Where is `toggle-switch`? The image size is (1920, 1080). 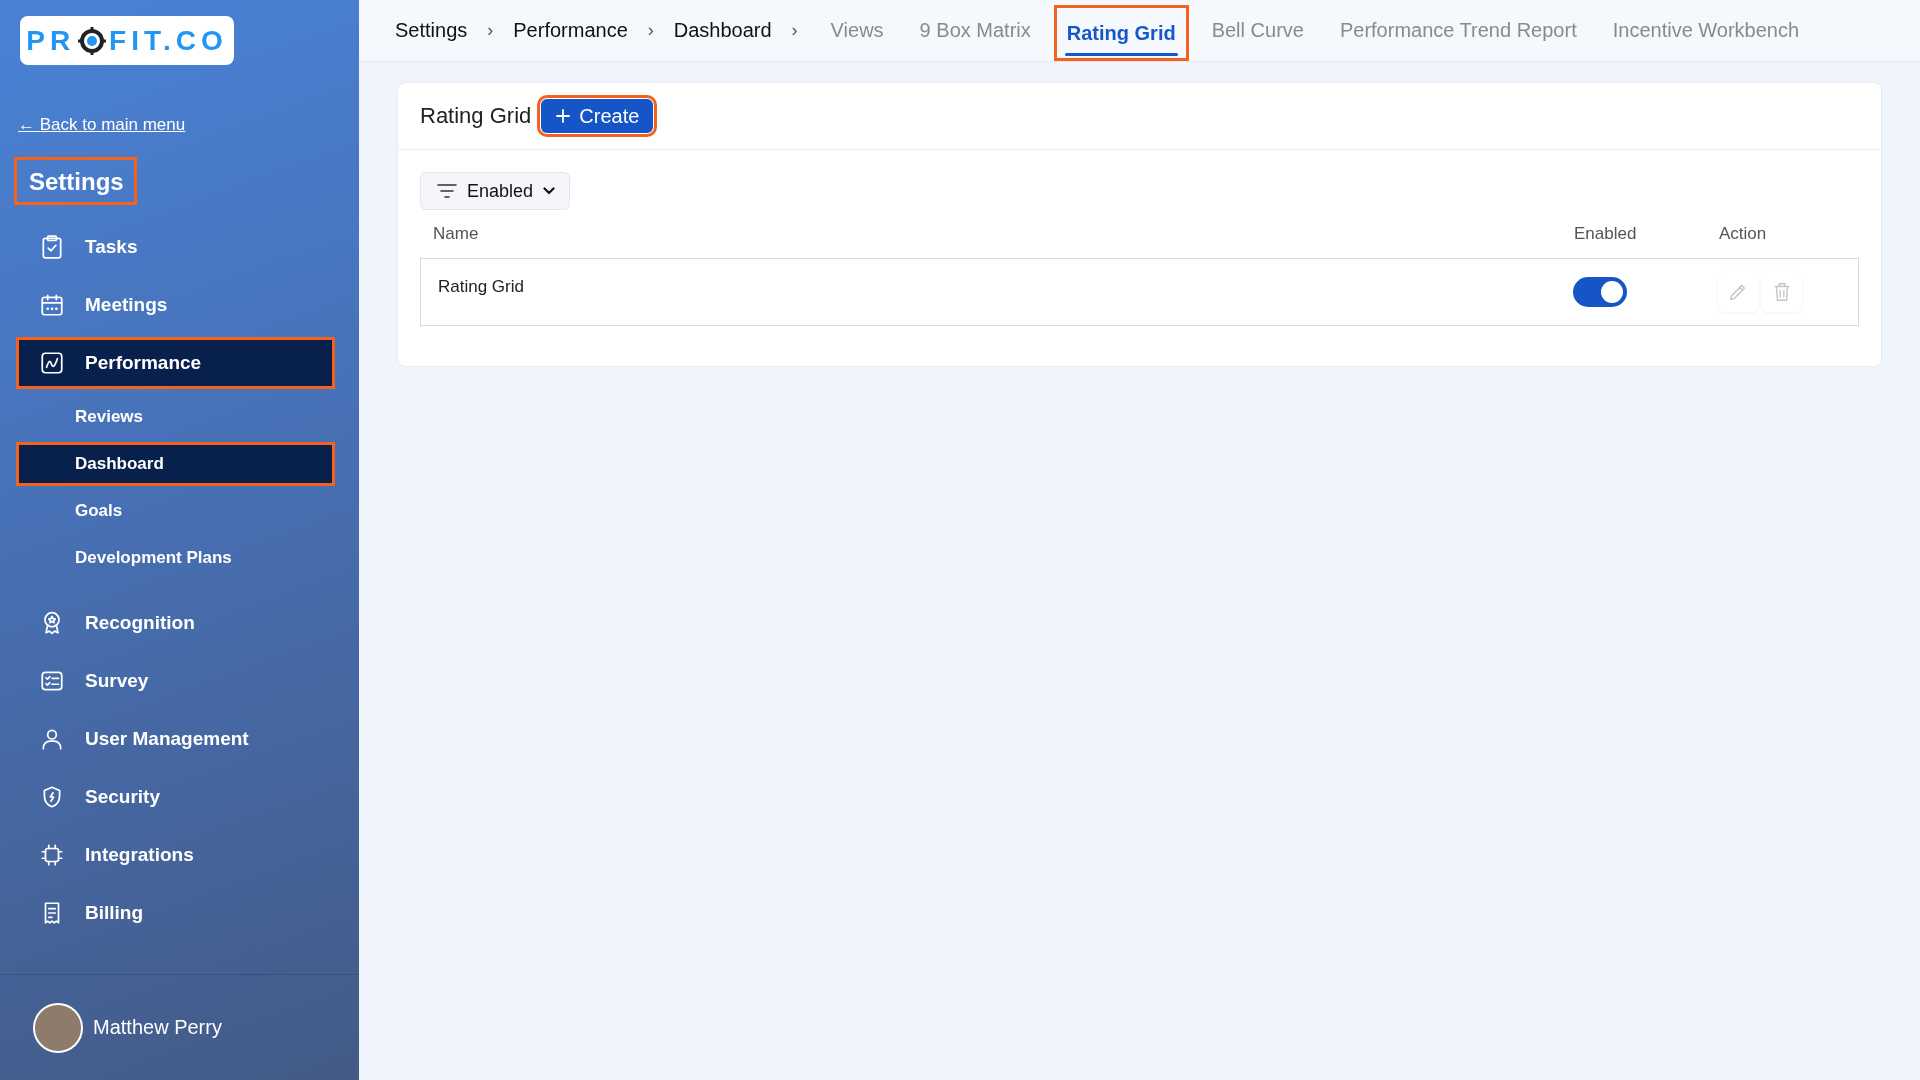
toggle-switch is located at coordinates (1600, 292).